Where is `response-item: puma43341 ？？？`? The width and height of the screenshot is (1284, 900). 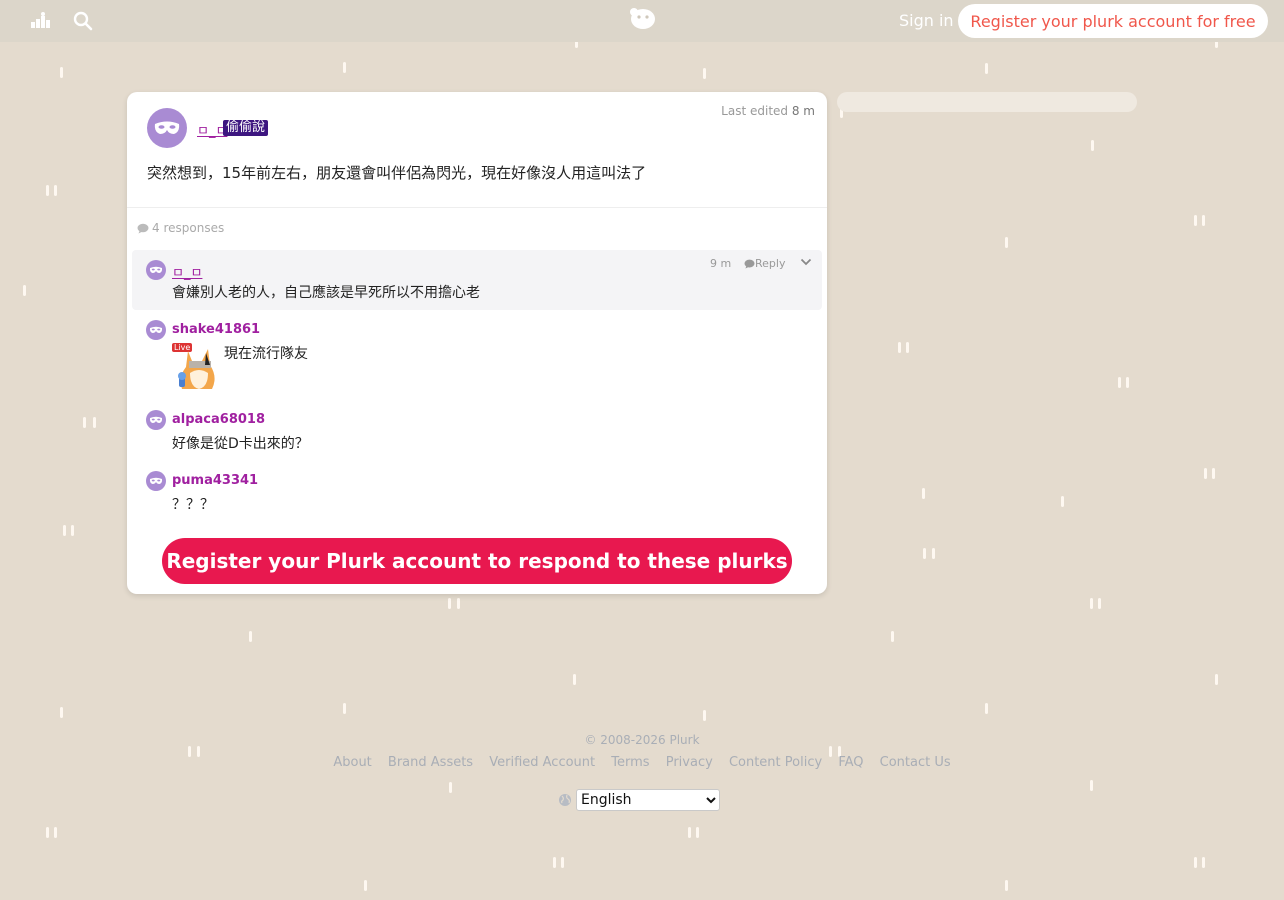 response-item: puma43341 ？？？ is located at coordinates (477, 490).